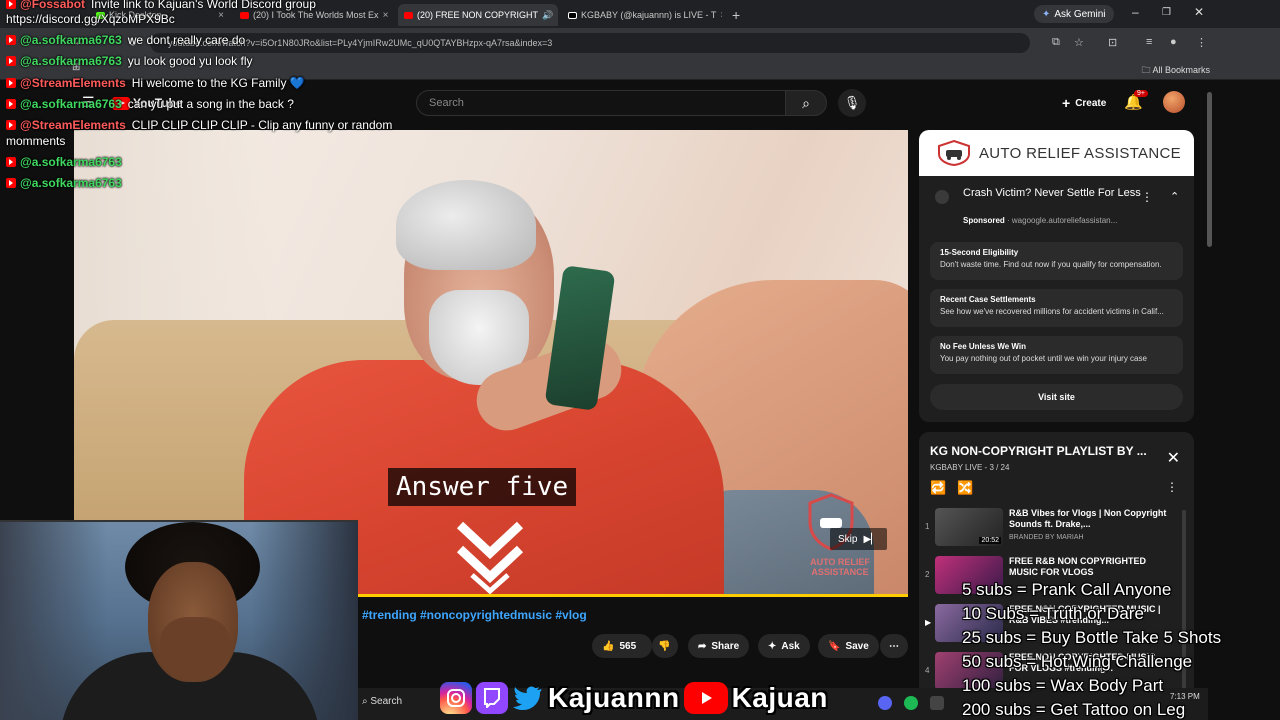 The height and width of the screenshot is (720, 1280). What do you see at coordinates (984, 220) in the screenshot?
I see `sponsored-label: Sponsored` at bounding box center [984, 220].